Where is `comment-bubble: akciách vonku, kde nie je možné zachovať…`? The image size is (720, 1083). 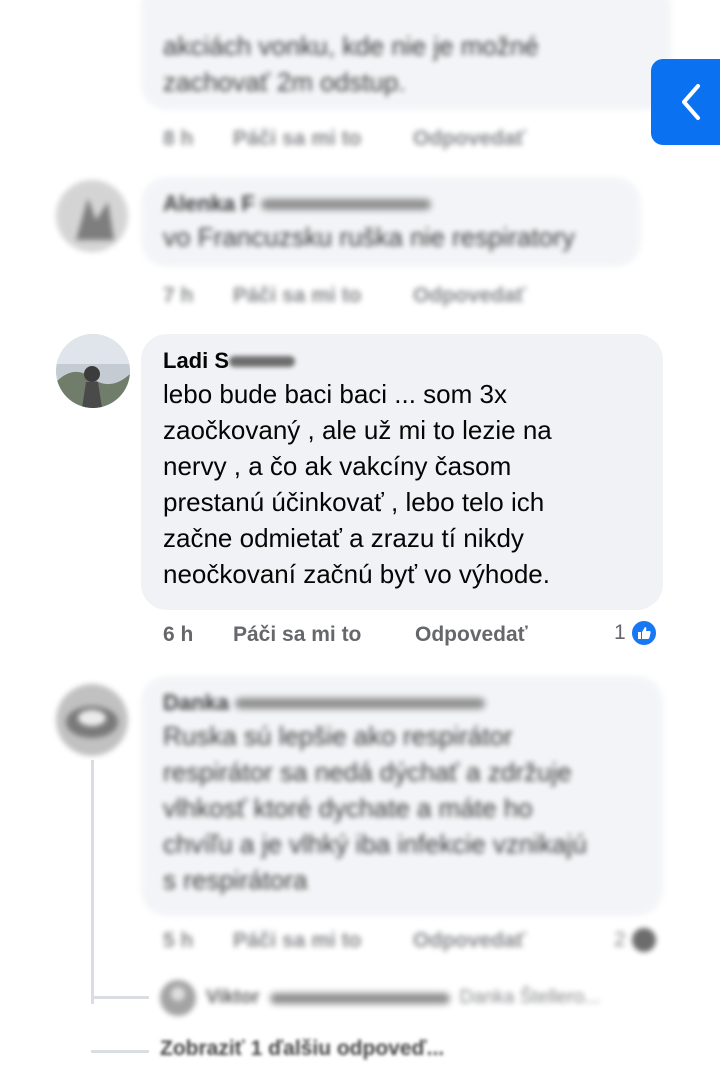 comment-bubble: akciách vonku, kde nie je možné zachovať… is located at coordinates (406, 55).